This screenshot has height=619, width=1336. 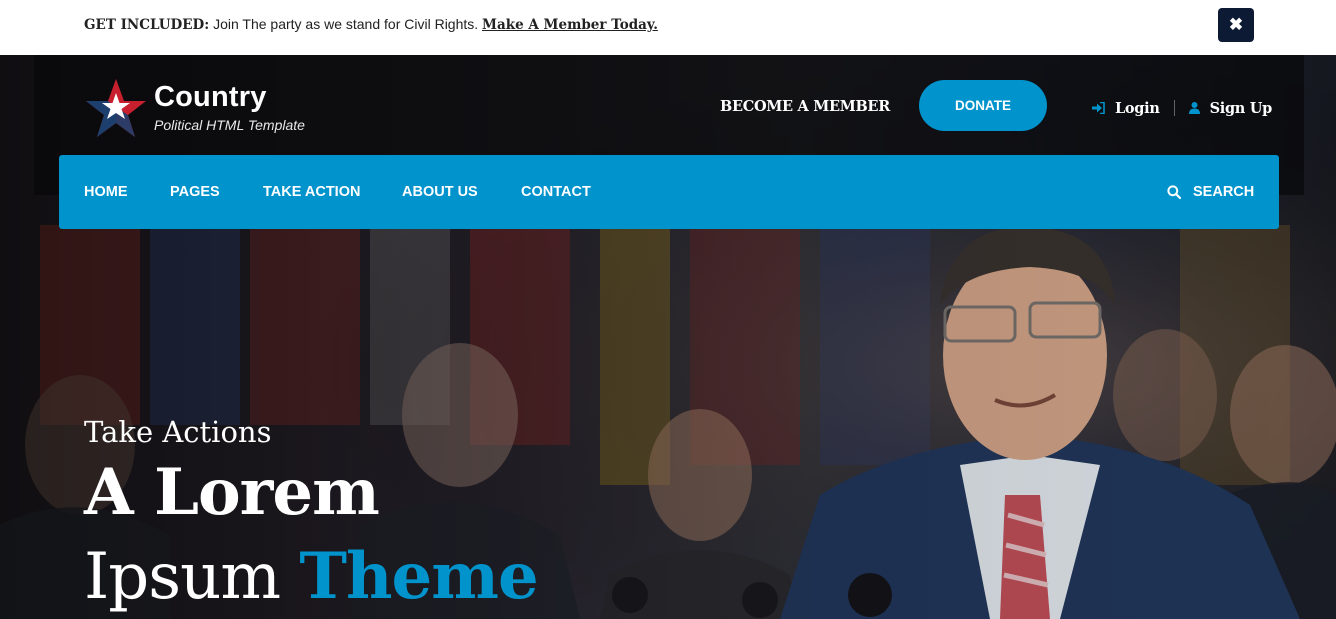 I want to click on hero-headline-line2: Ipsum Theme, so click(x=311, y=576).